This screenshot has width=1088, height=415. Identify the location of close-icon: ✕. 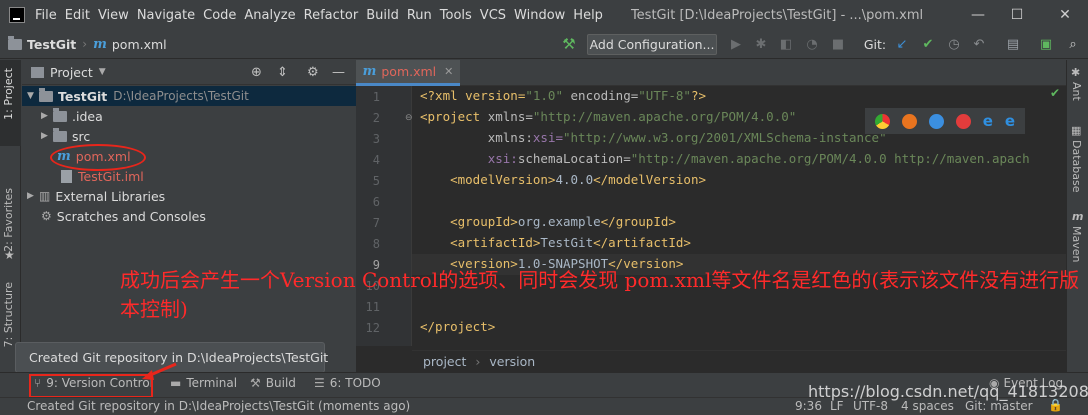
(1065, 15).